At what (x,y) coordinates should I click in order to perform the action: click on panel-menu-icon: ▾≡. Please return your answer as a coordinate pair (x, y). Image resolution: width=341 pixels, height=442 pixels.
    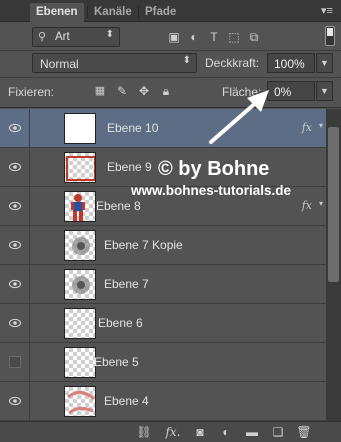
    Looking at the image, I should click on (327, 11).